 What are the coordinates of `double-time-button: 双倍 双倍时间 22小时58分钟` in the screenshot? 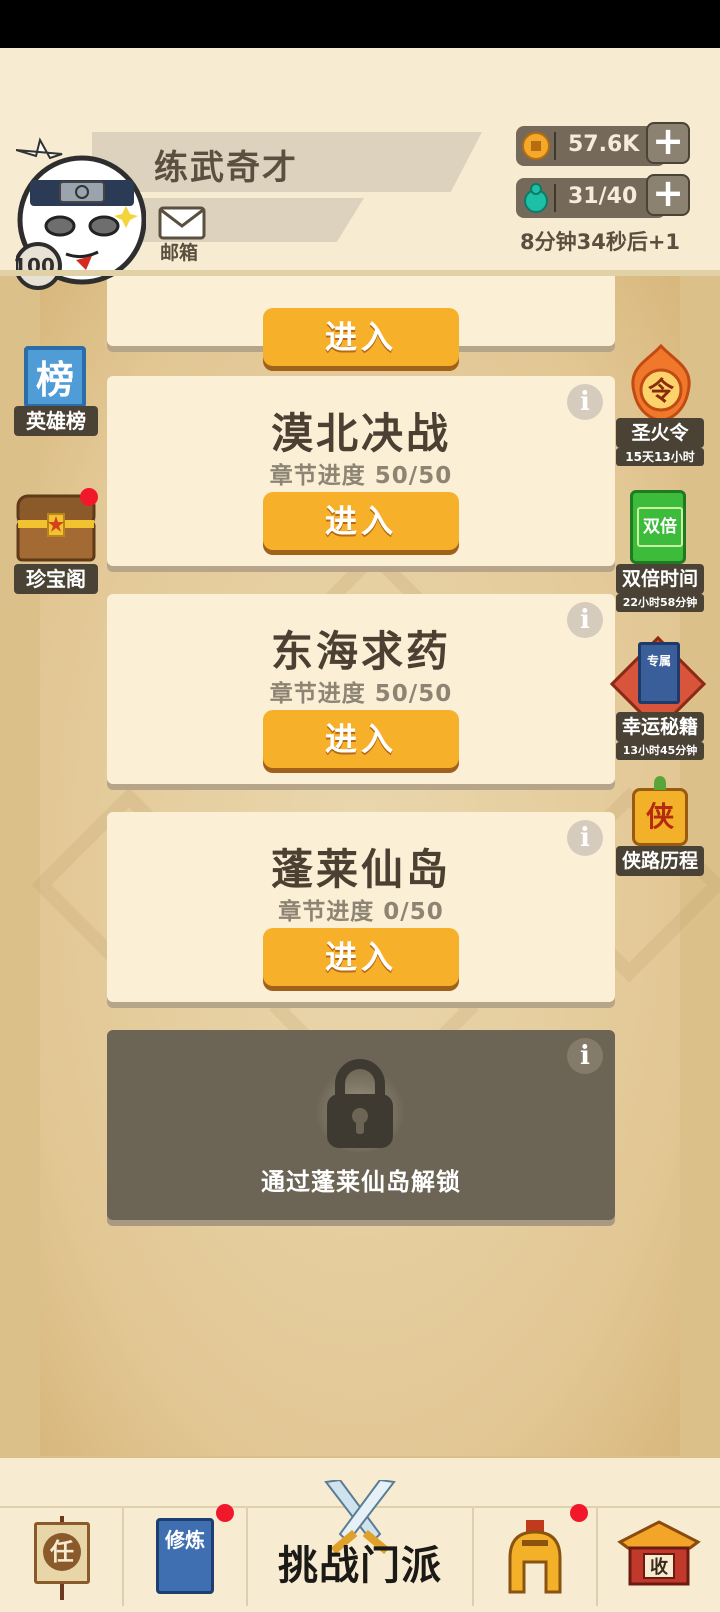 It's located at (660, 555).